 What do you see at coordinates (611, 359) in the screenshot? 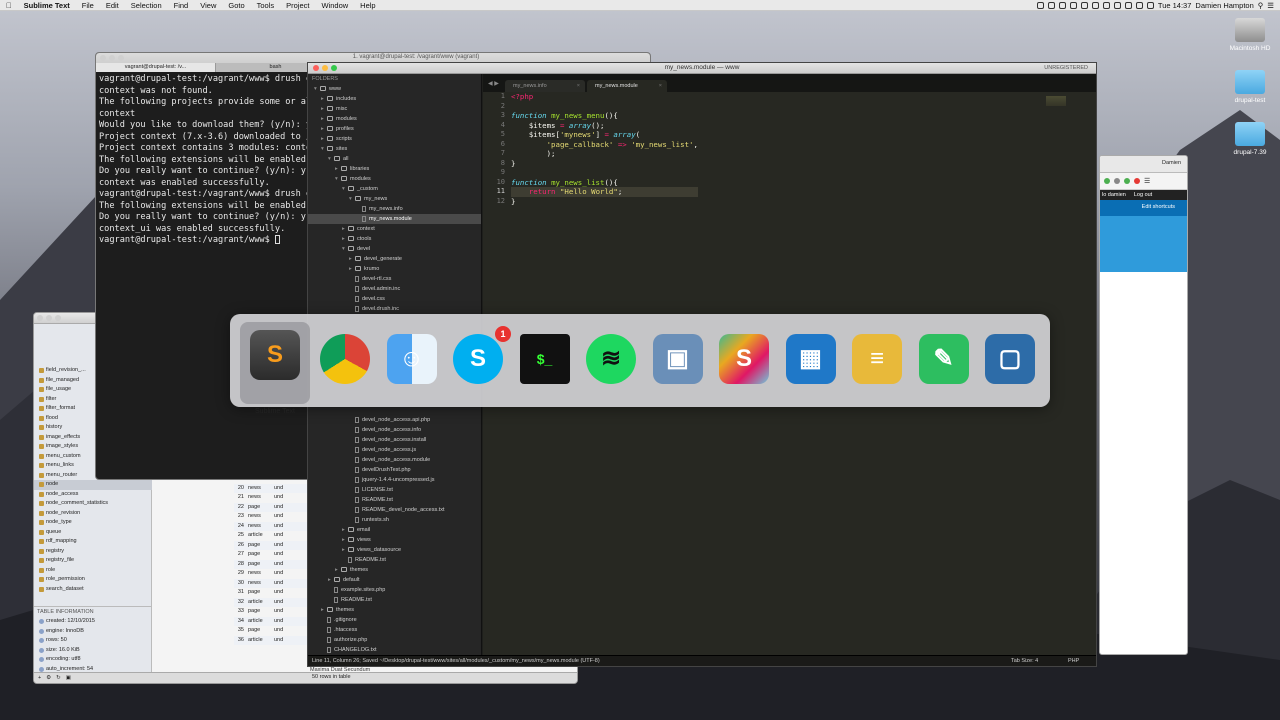
I see `switcher-app-spotify: ≋` at bounding box center [611, 359].